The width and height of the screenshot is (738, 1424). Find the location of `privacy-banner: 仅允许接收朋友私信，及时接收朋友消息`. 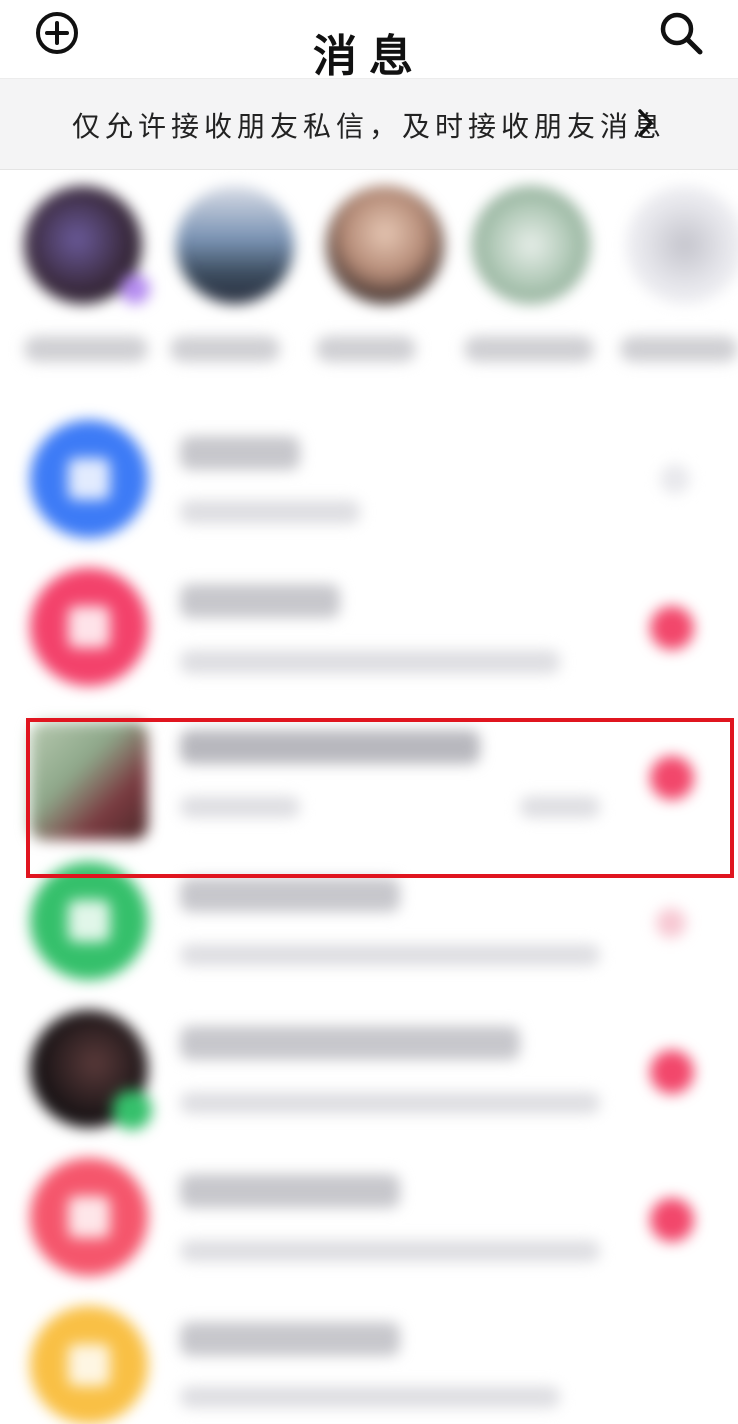

privacy-banner: 仅允许接收朋友私信，及时接收朋友消息 is located at coordinates (369, 124).